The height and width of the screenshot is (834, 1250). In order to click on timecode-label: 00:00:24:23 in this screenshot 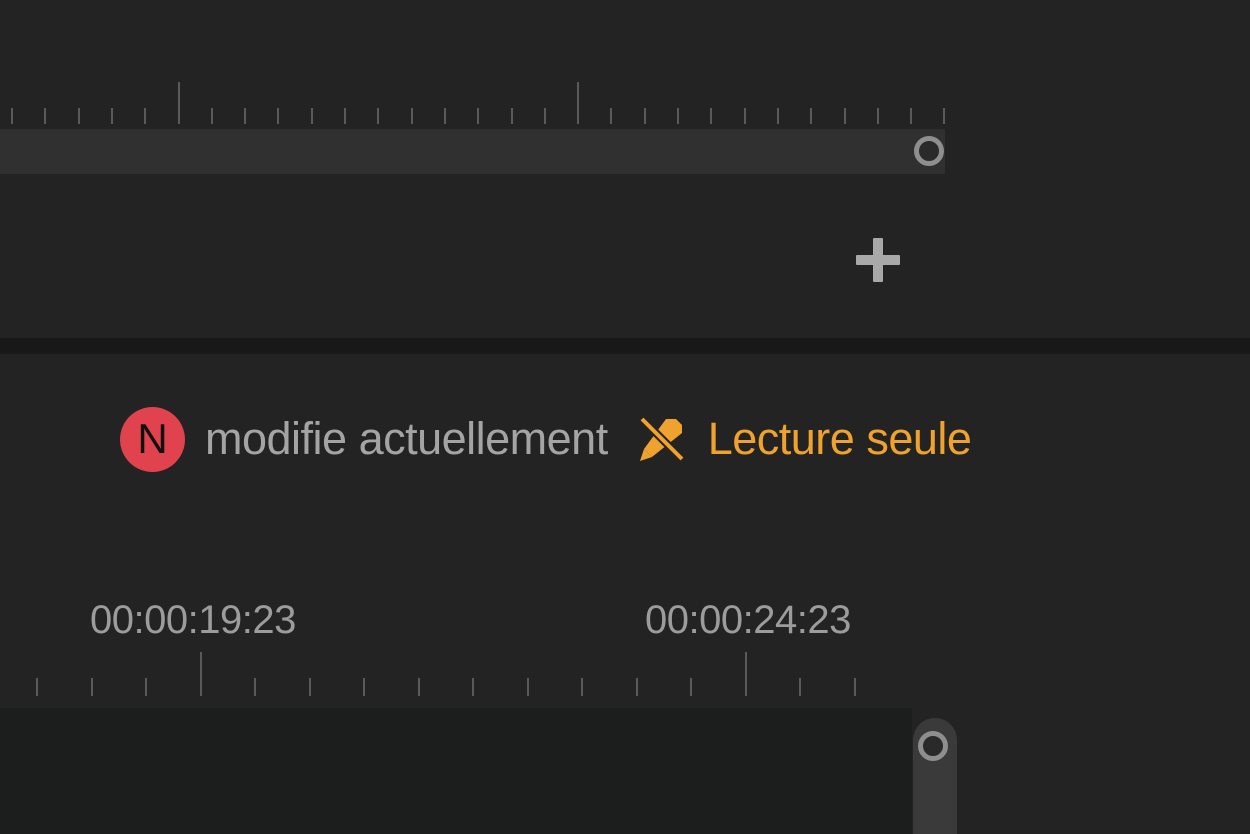, I will do `click(748, 620)`.